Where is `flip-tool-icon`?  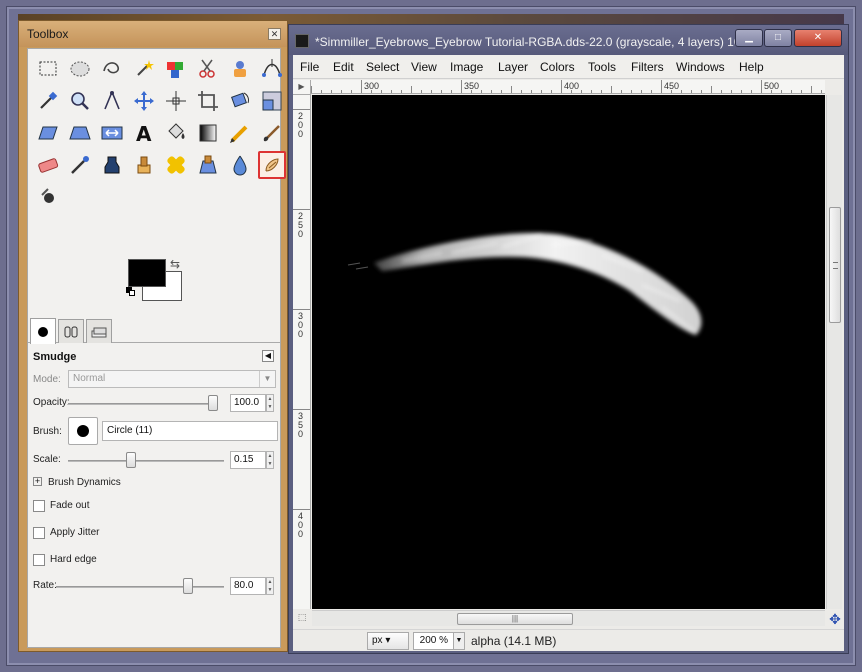 flip-tool-icon is located at coordinates (112, 133).